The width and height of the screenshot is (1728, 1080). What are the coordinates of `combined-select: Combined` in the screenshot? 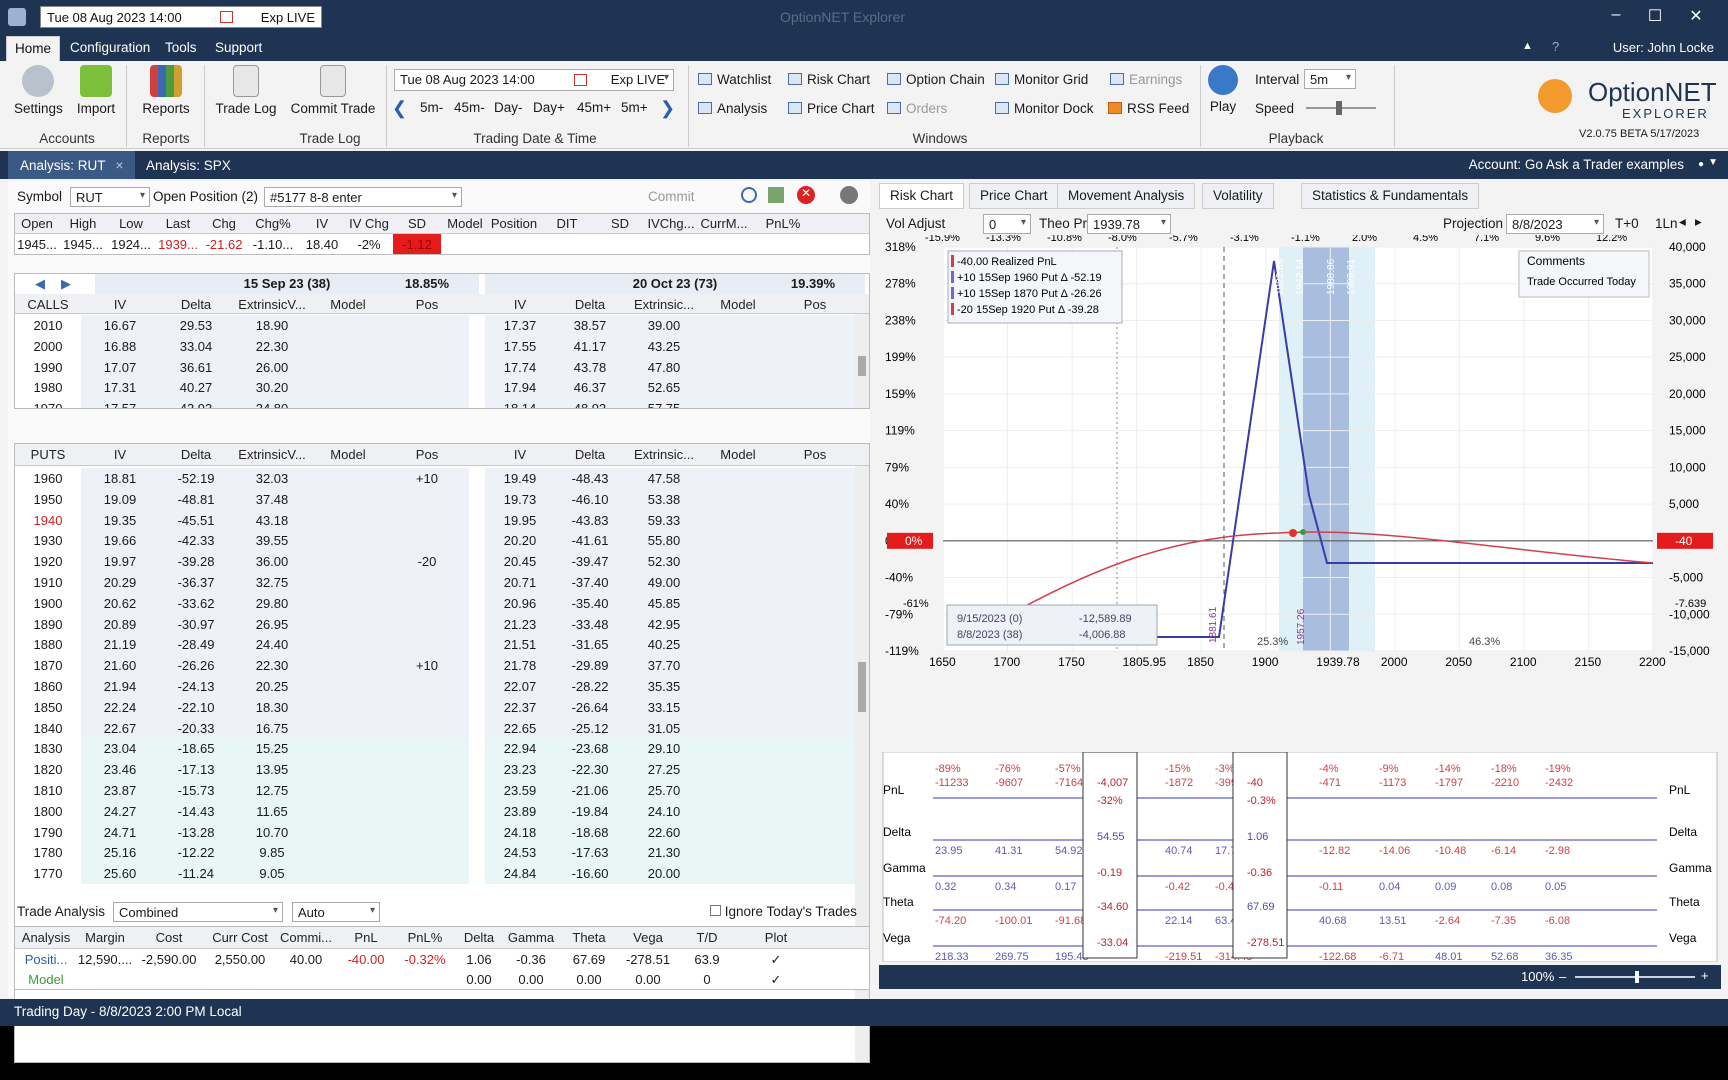 It's located at (198, 912).